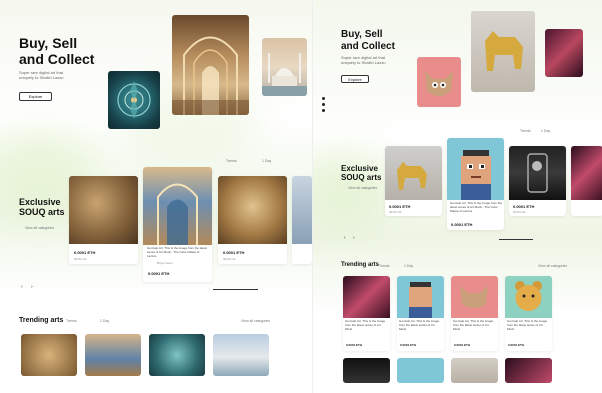  What do you see at coordinates (210, 75) in the screenshot?
I see `arches-drawing` at bounding box center [210, 75].